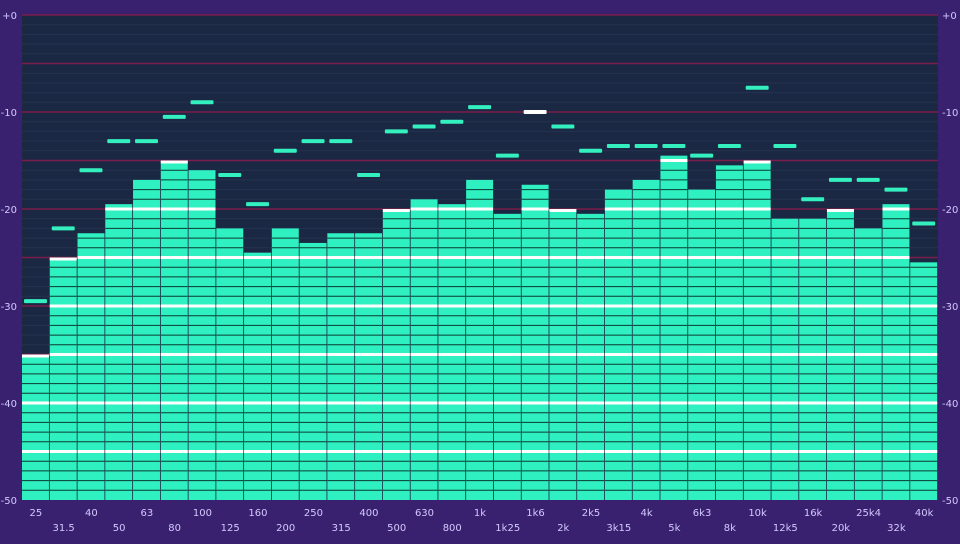 The height and width of the screenshot is (544, 960). Describe the element at coordinates (868, 513) in the screenshot. I see `x-tick-label: 25k4` at that location.